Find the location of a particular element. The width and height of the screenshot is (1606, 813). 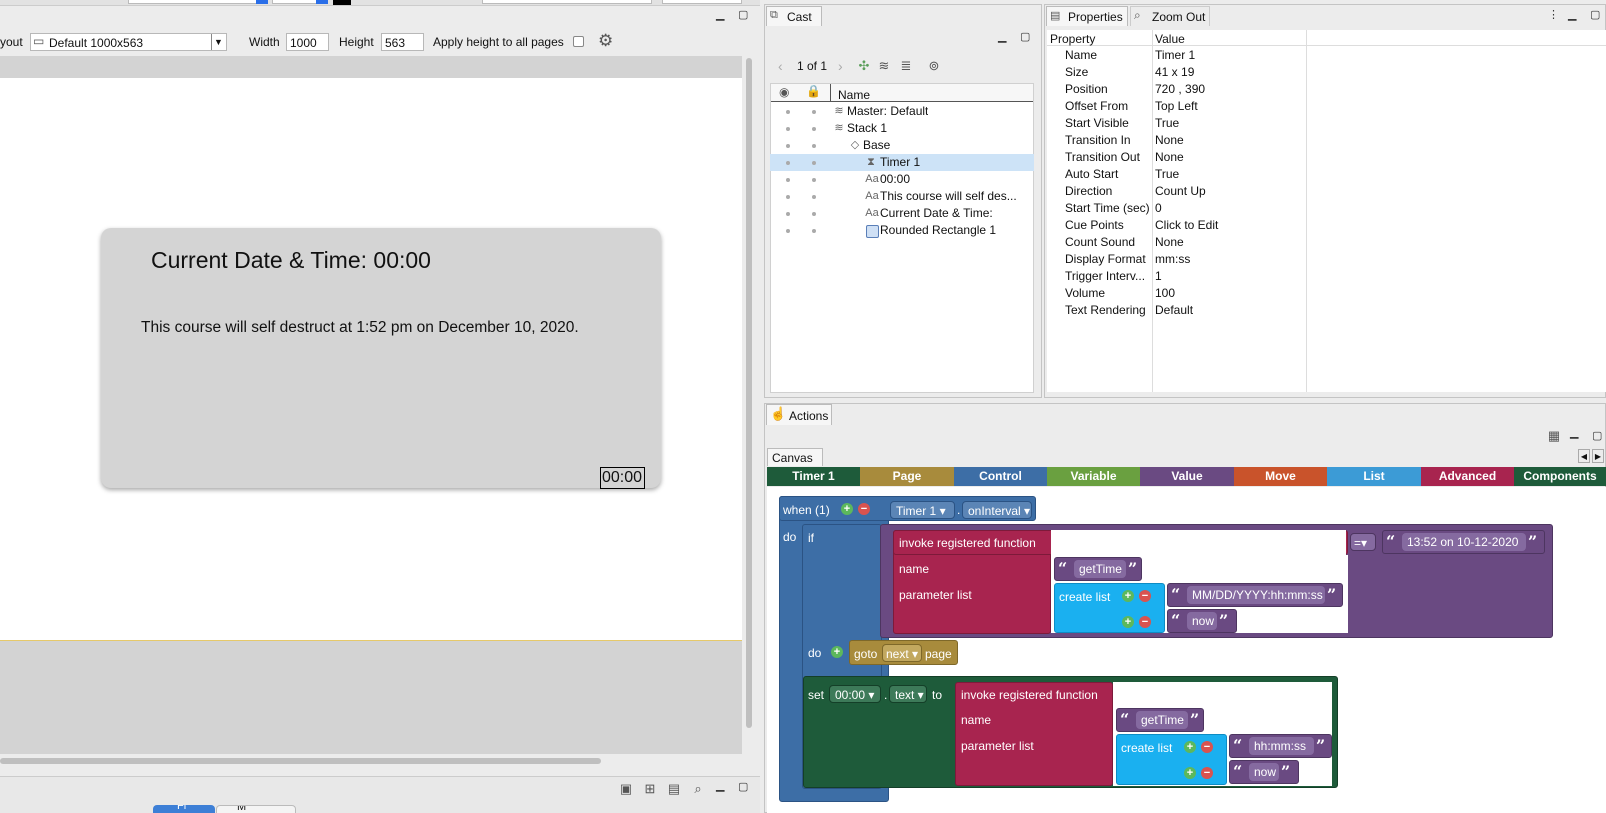

property-value: None is located at coordinates (1169, 242).